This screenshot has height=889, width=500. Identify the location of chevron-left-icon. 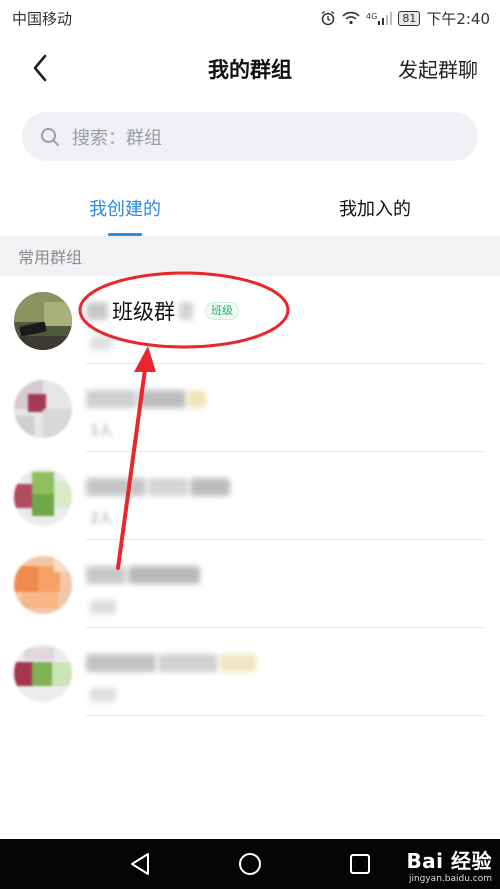
(40, 68).